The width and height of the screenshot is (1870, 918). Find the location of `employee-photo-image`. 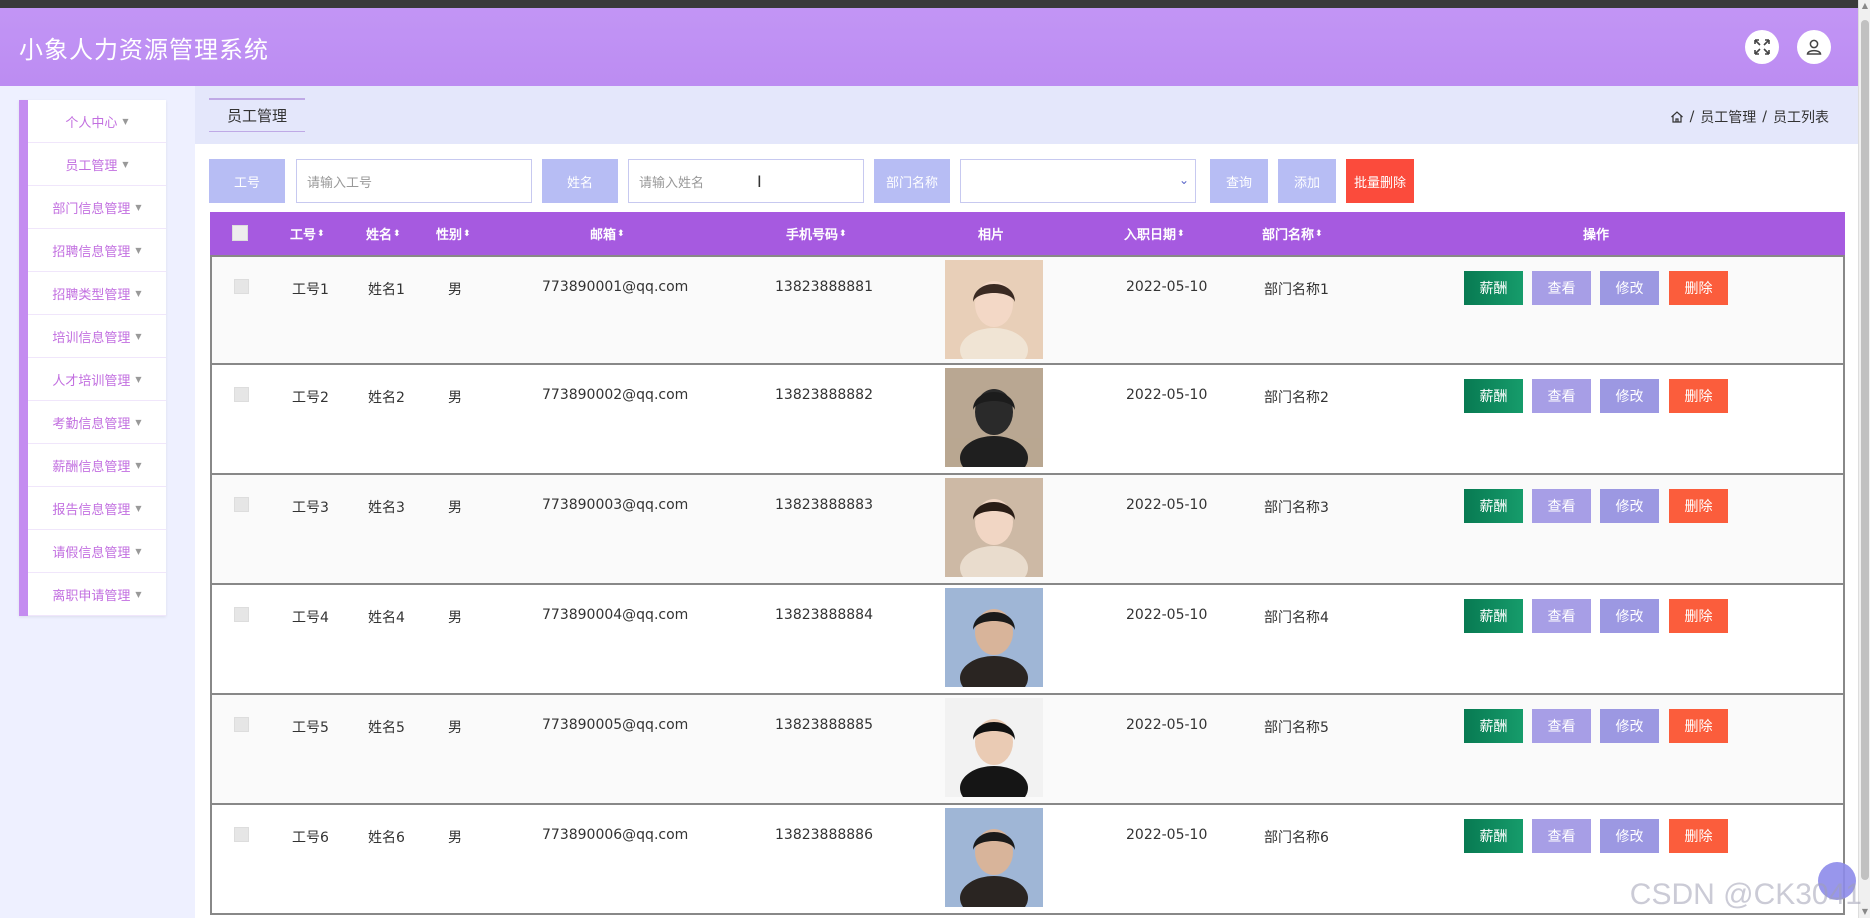

employee-photo-image is located at coordinates (994, 534).